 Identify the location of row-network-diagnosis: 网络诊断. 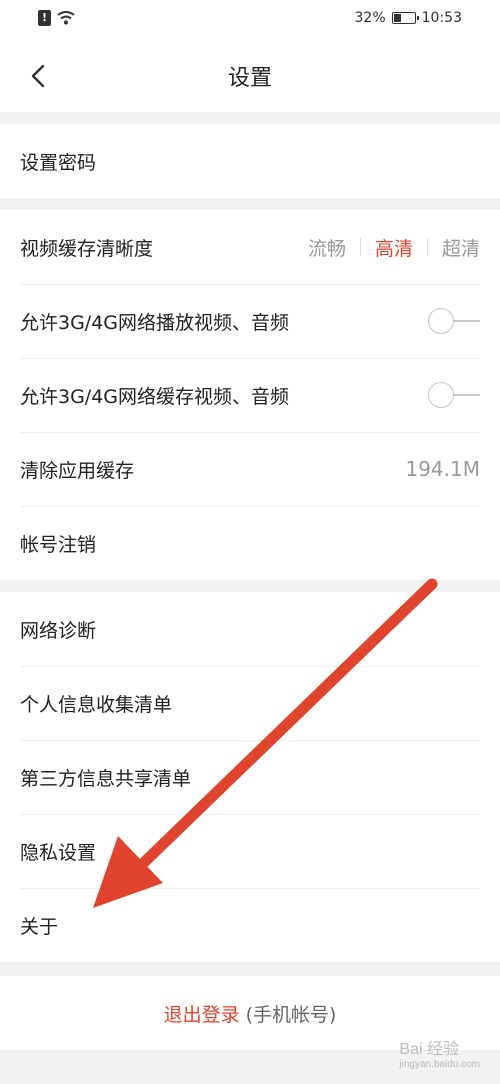
(250, 629).